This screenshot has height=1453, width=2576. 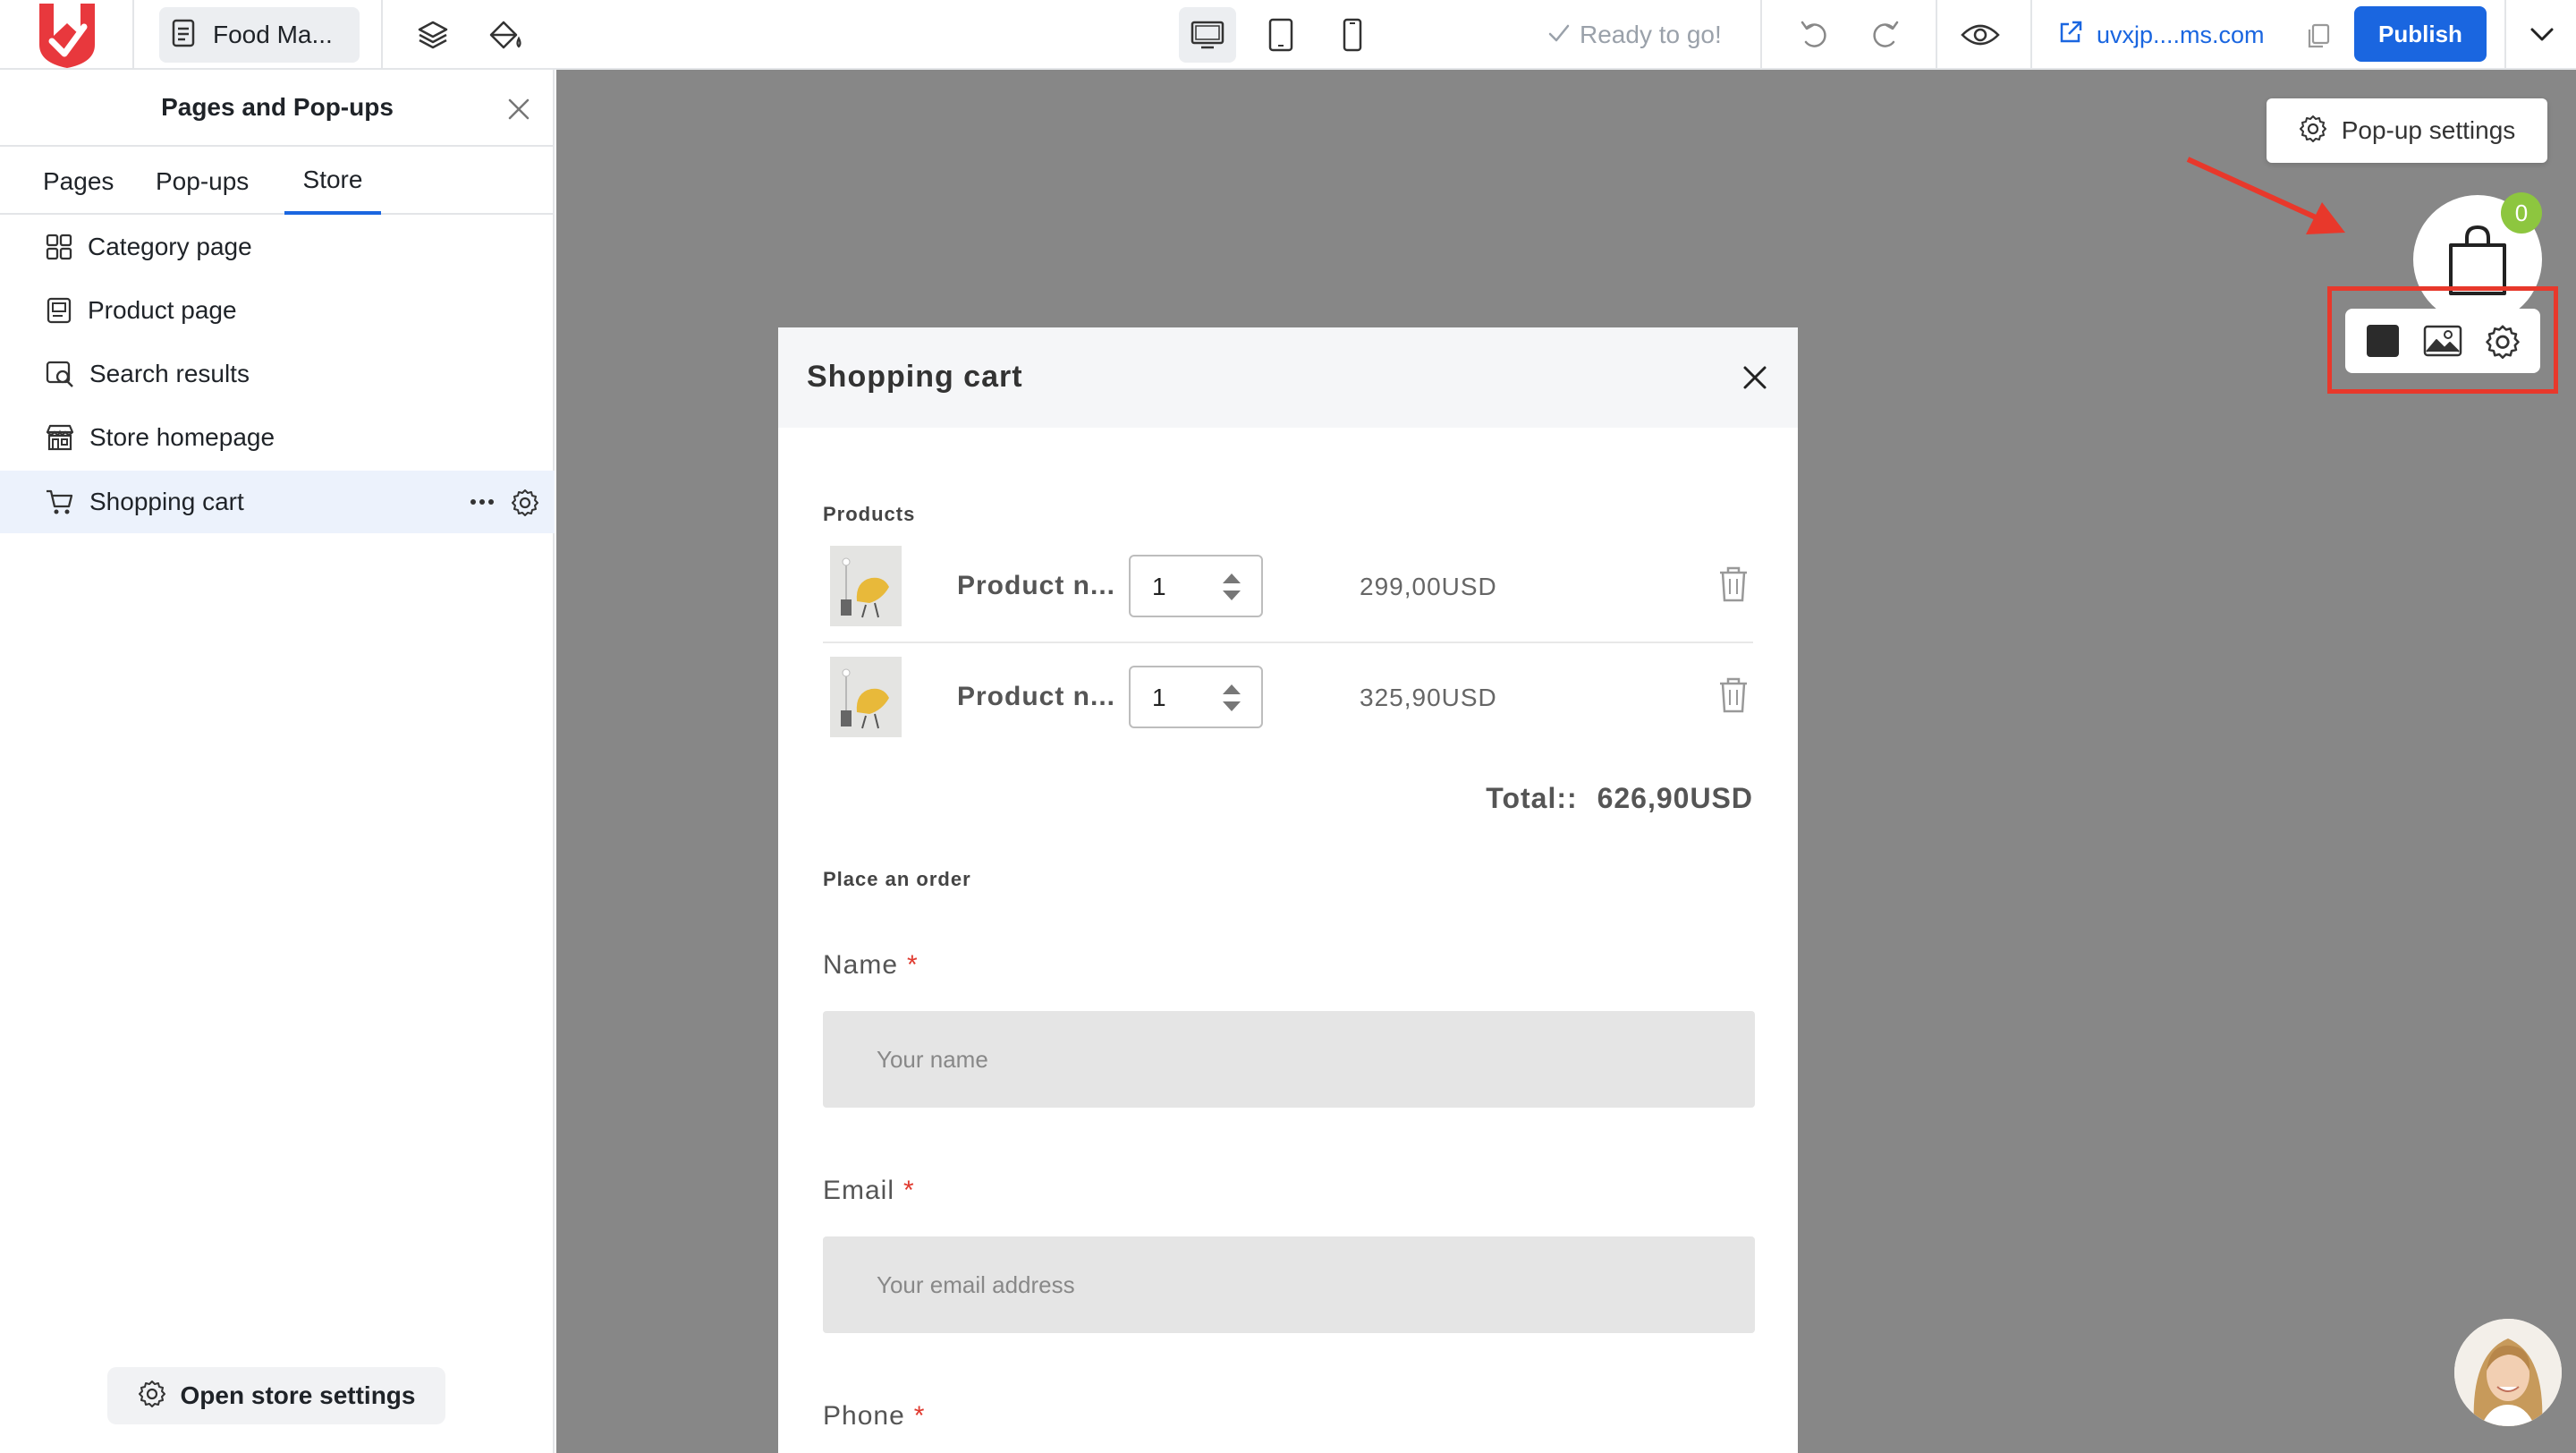 I want to click on product-price: 299,00USD, so click(x=1428, y=586).